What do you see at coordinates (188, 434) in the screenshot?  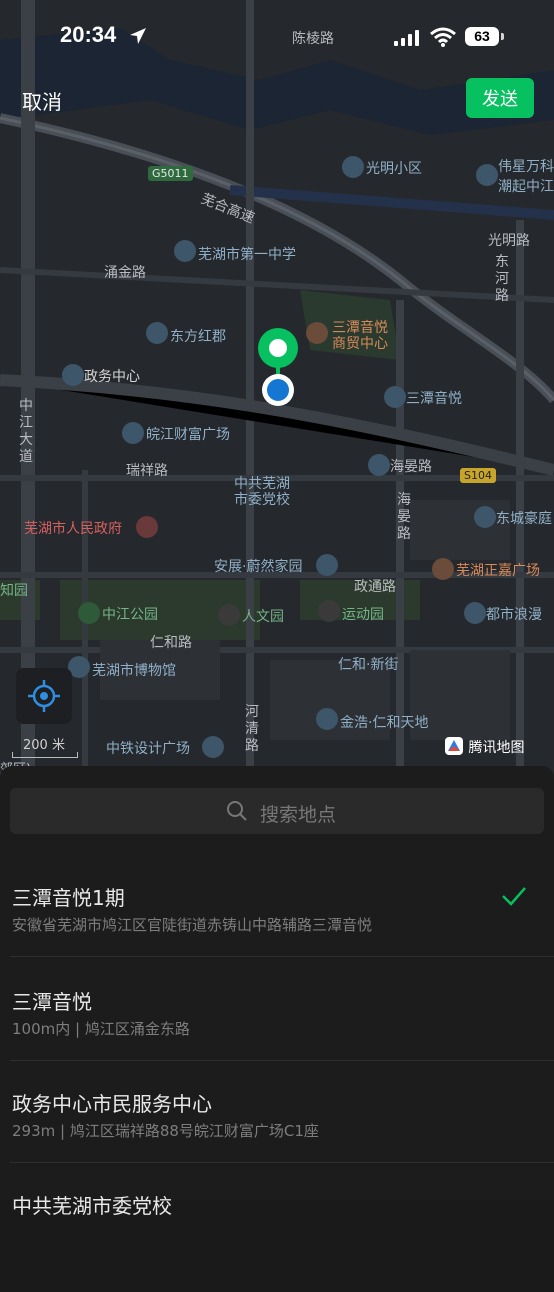 I see `poi-wanjiang: 皖江财富广场` at bounding box center [188, 434].